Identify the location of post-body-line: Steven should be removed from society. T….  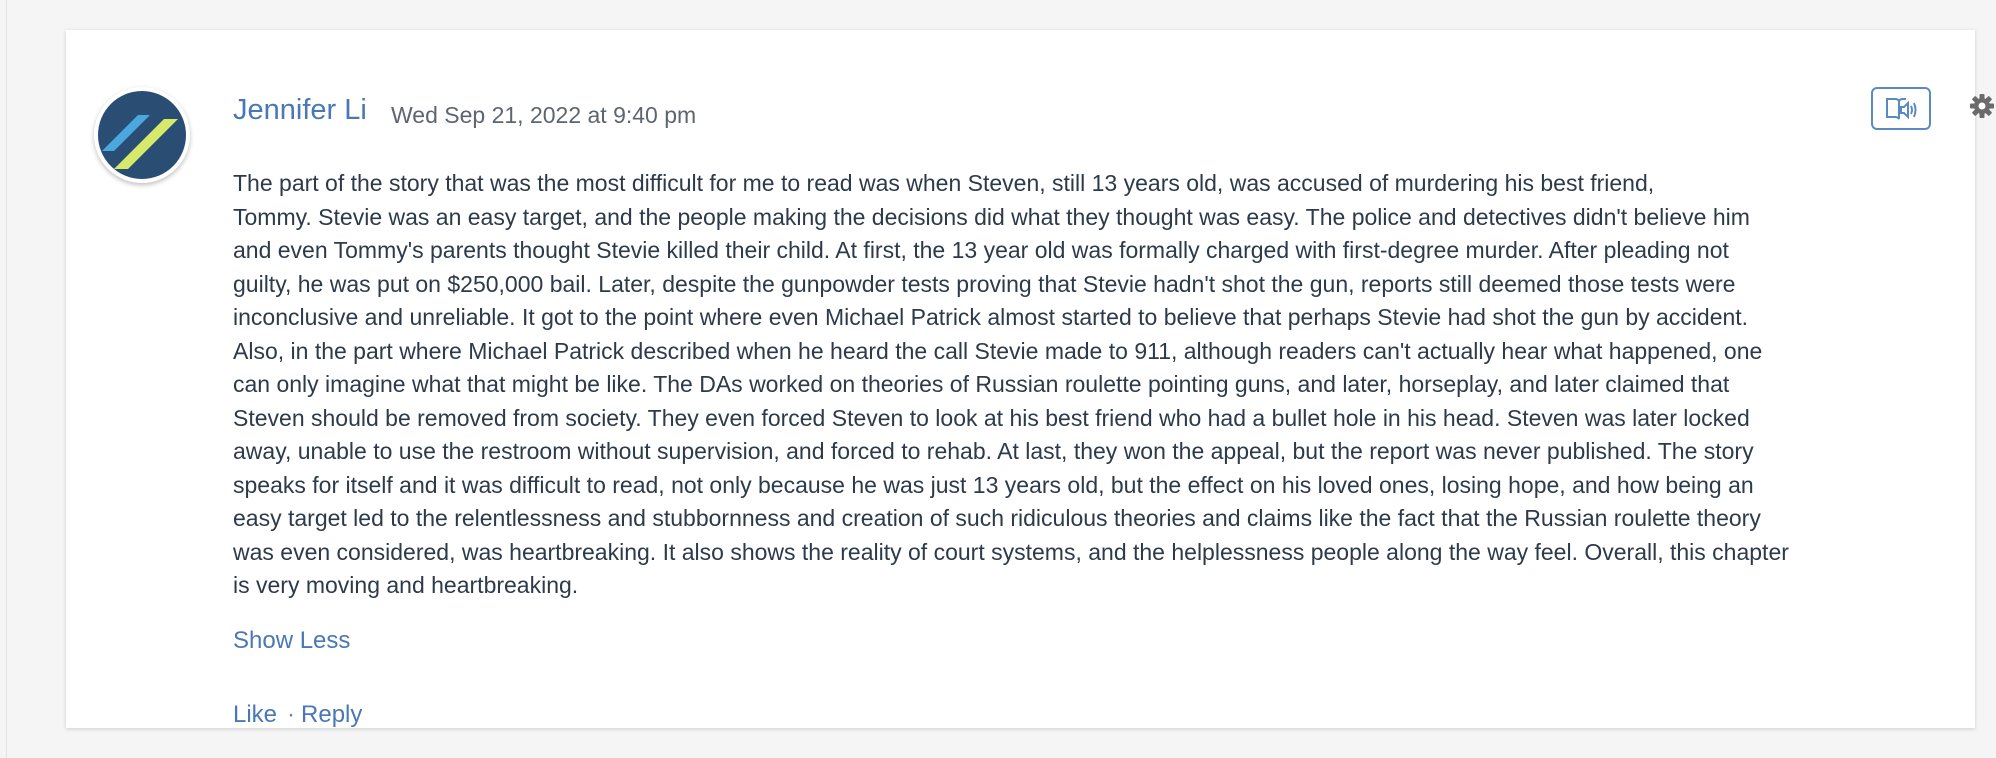
(991, 417).